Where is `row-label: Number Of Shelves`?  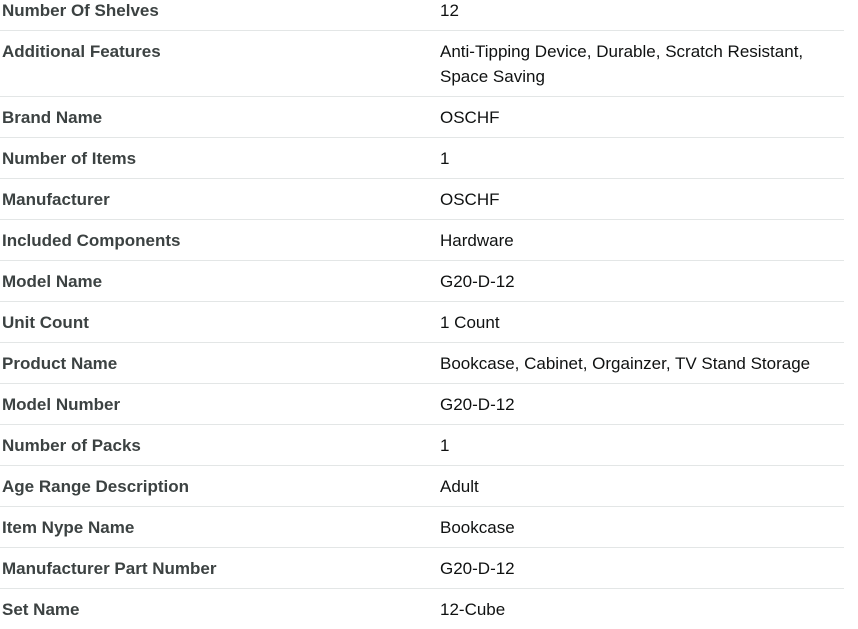 row-label: Number Of Shelves is located at coordinates (217, 15).